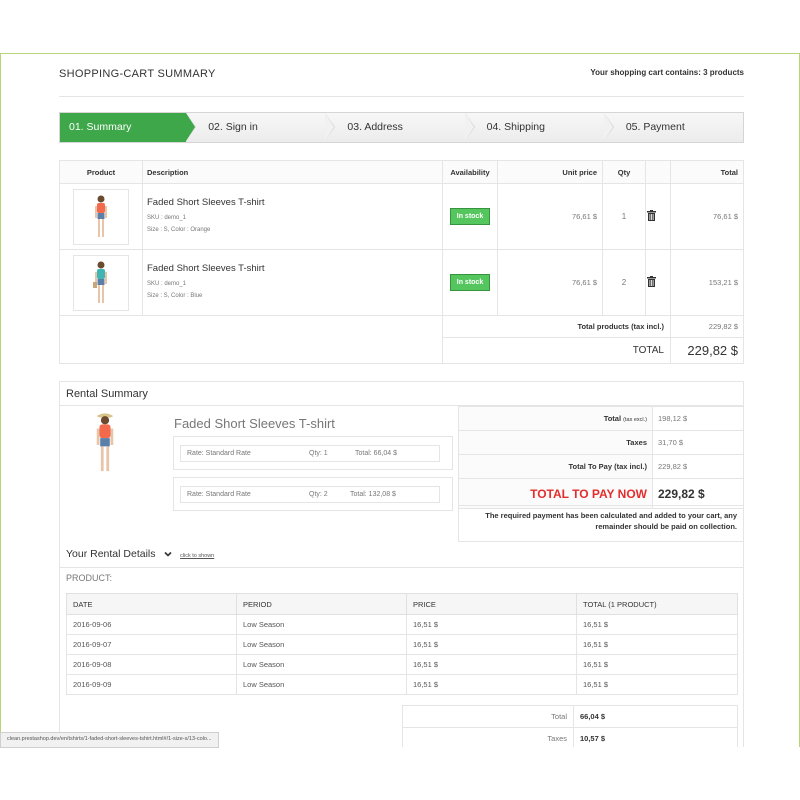 Image resolution: width=800 pixels, height=800 pixels. I want to click on rental-product-image, so click(105, 442).